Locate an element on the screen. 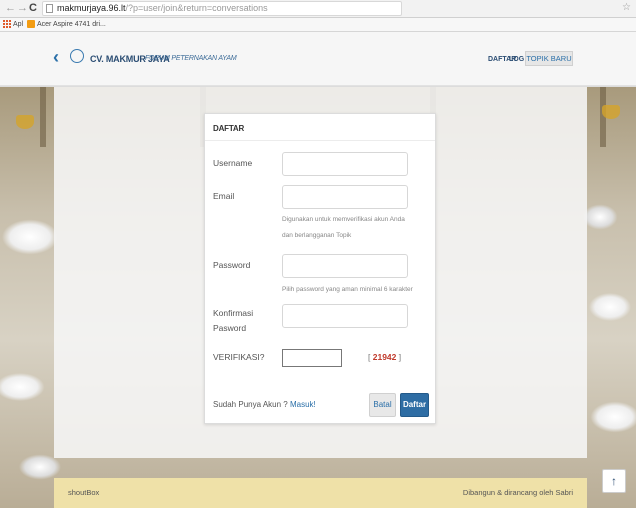 The height and width of the screenshot is (508, 636). apps-grid-icon is located at coordinates (7, 24).